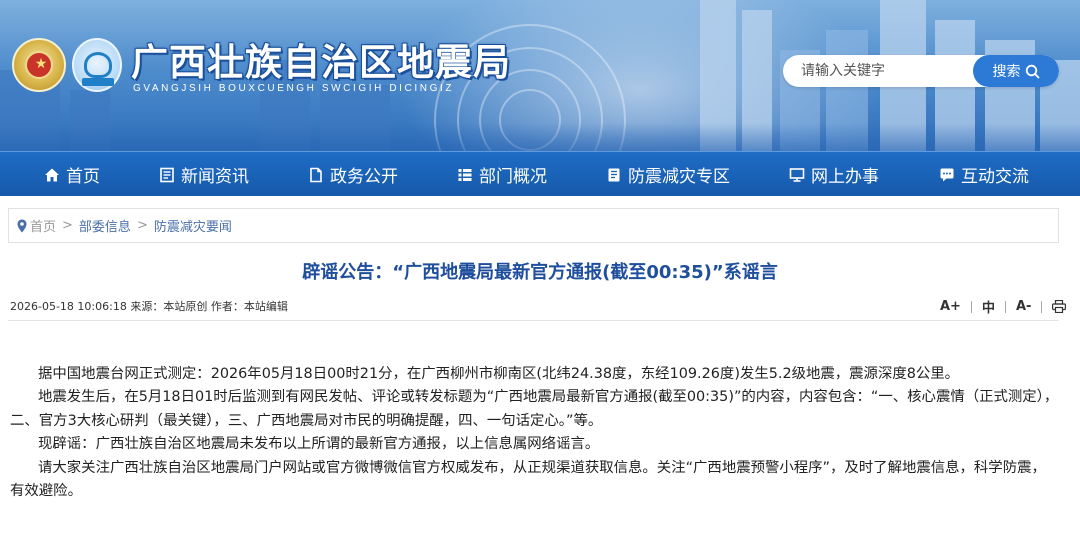 The image size is (1080, 533). I want to click on article-tools: A+ 中 A-, so click(1003, 306).